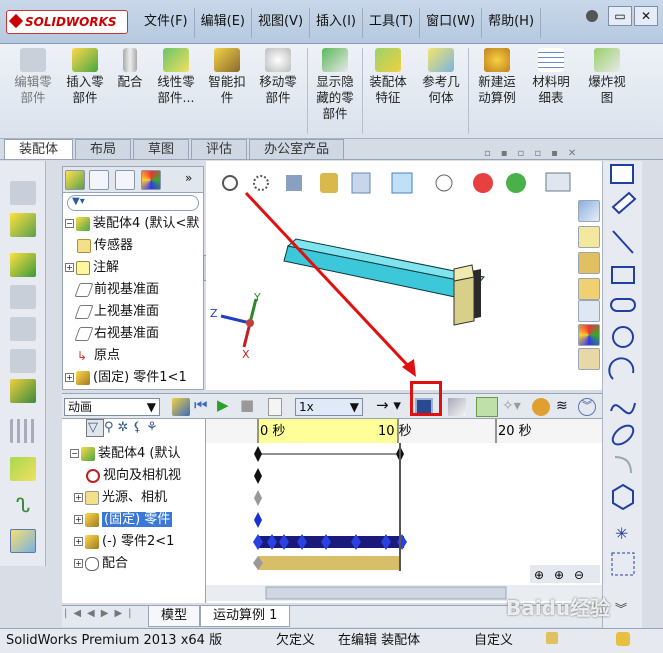  Describe the element at coordinates (281, 23) in the screenshot. I see `menu-view: 视图(V)` at that location.